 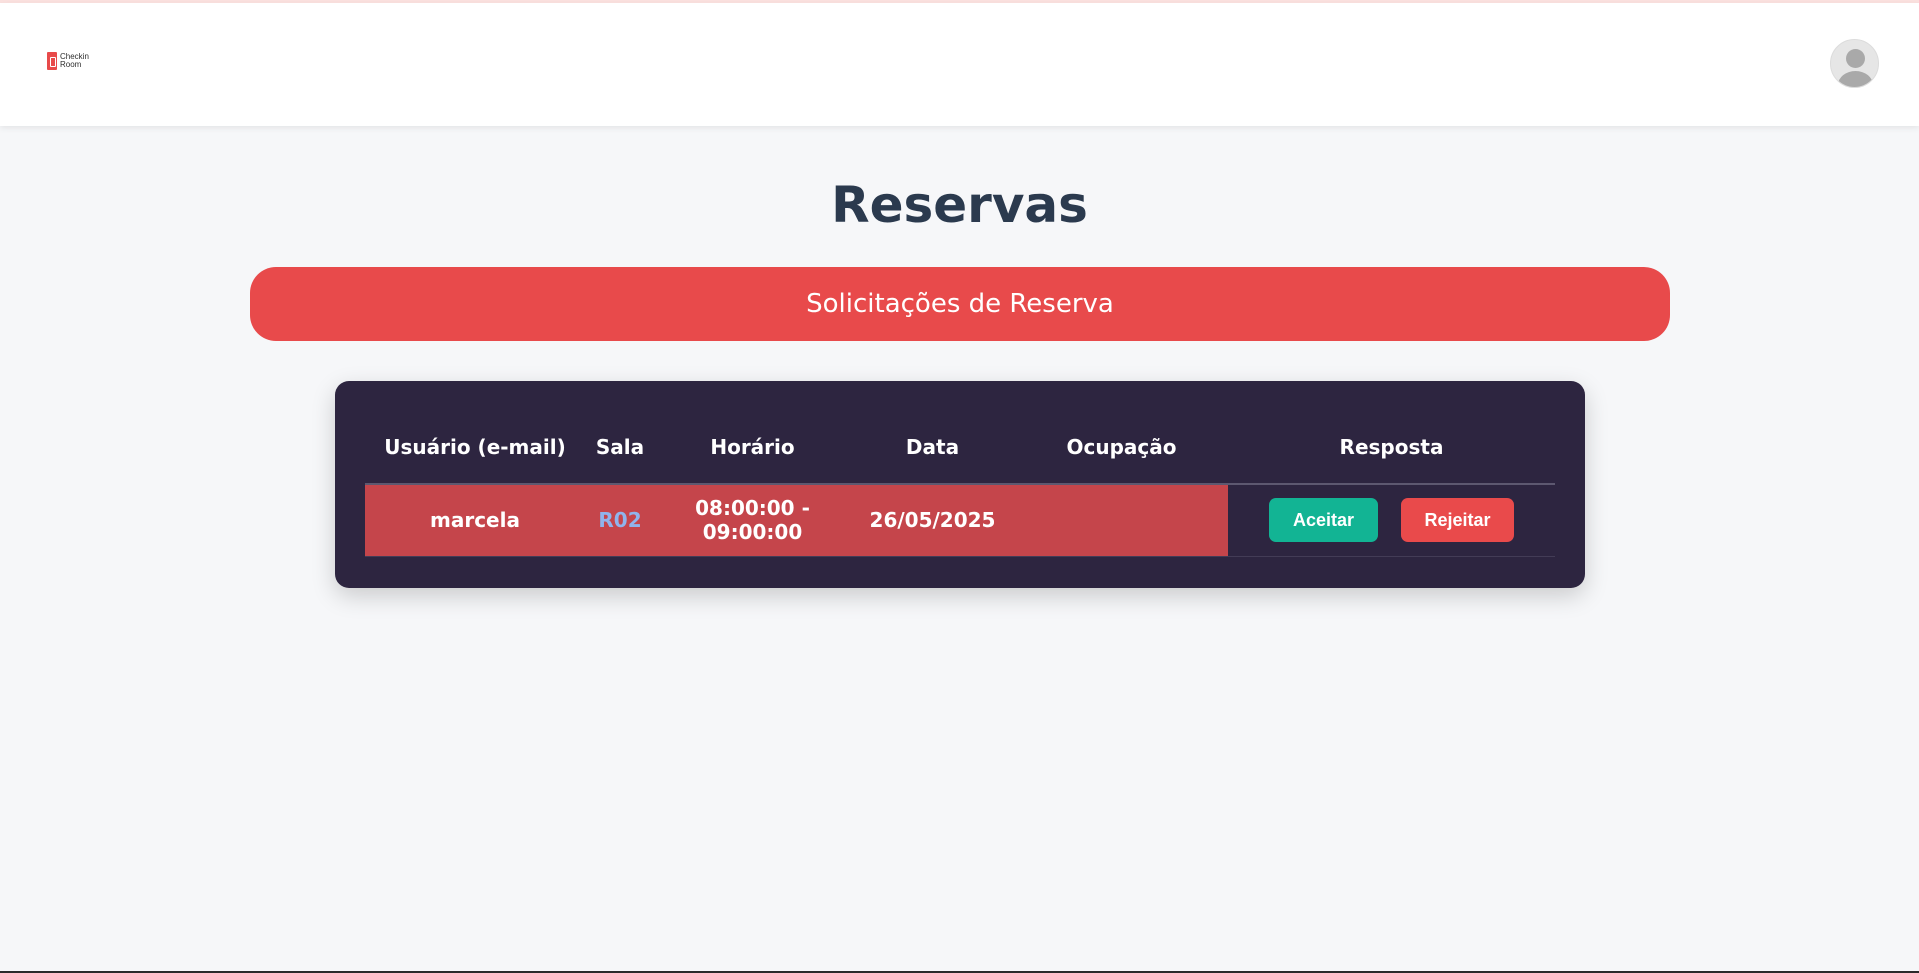 What do you see at coordinates (475, 520) in the screenshot?
I see `cell-user: marcela` at bounding box center [475, 520].